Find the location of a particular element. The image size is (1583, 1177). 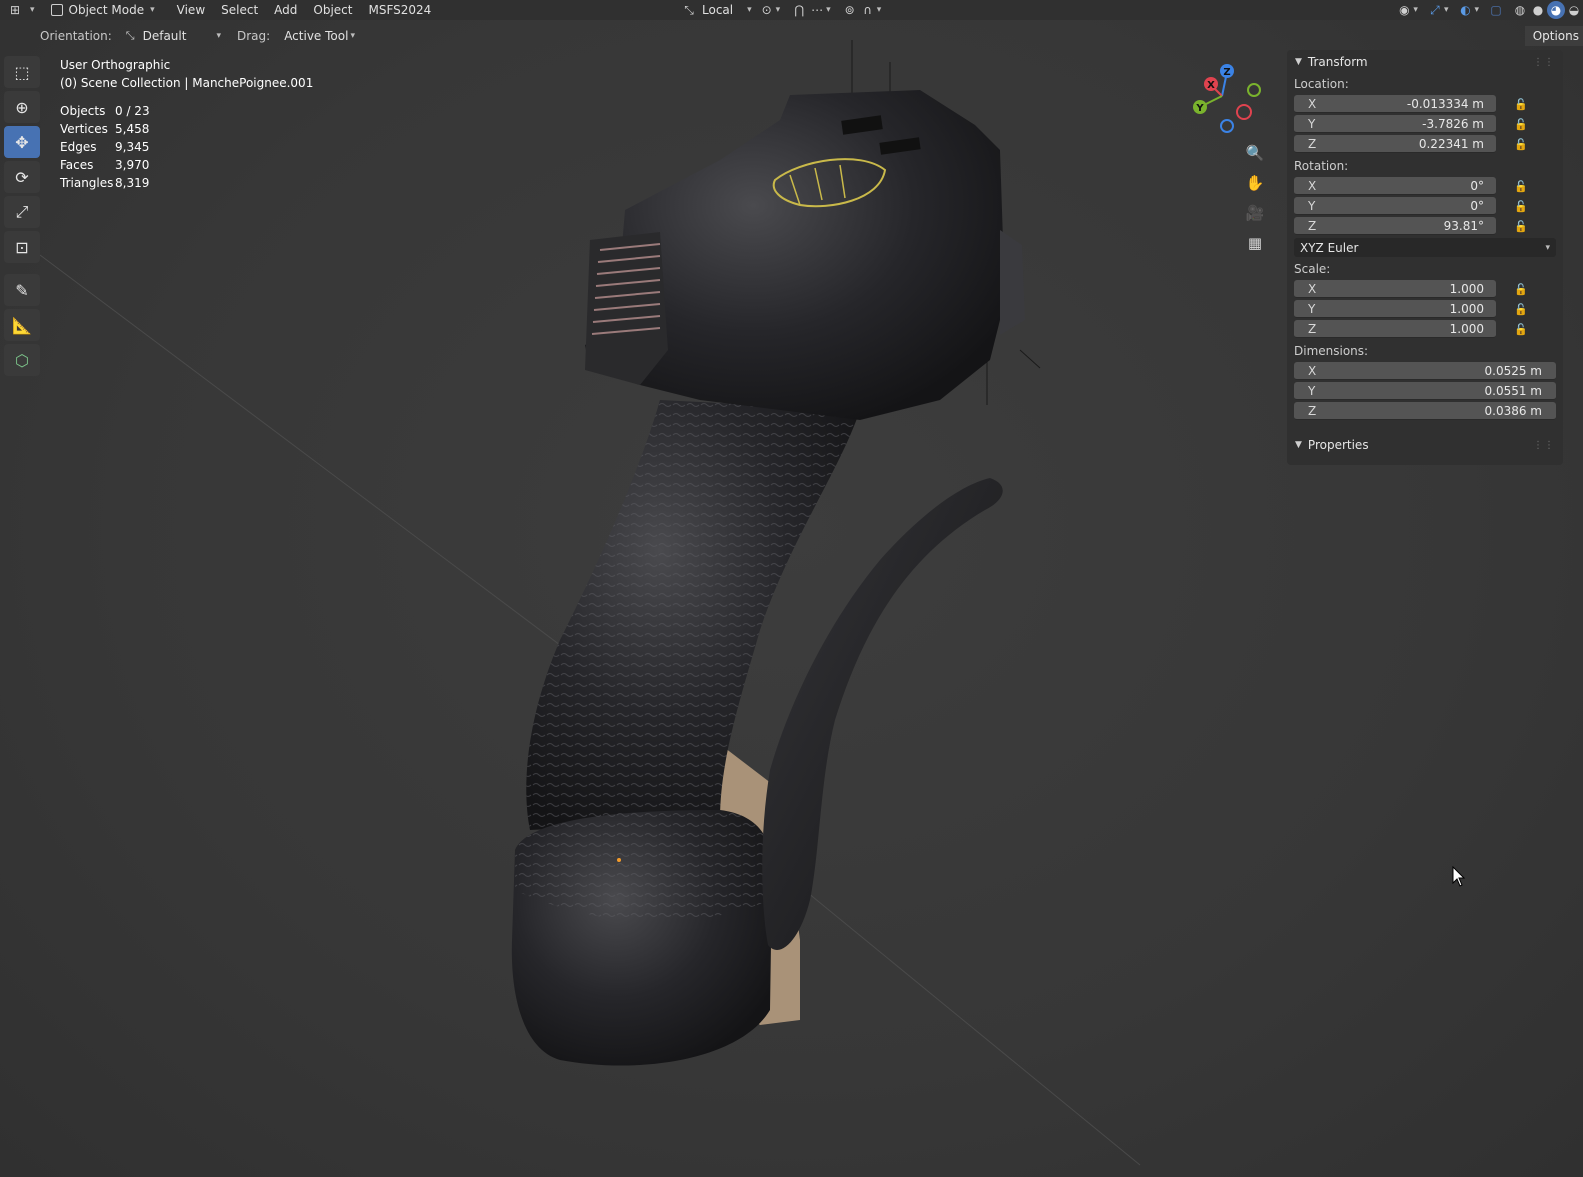

annotate-tool: ✎ is located at coordinates (22, 290).